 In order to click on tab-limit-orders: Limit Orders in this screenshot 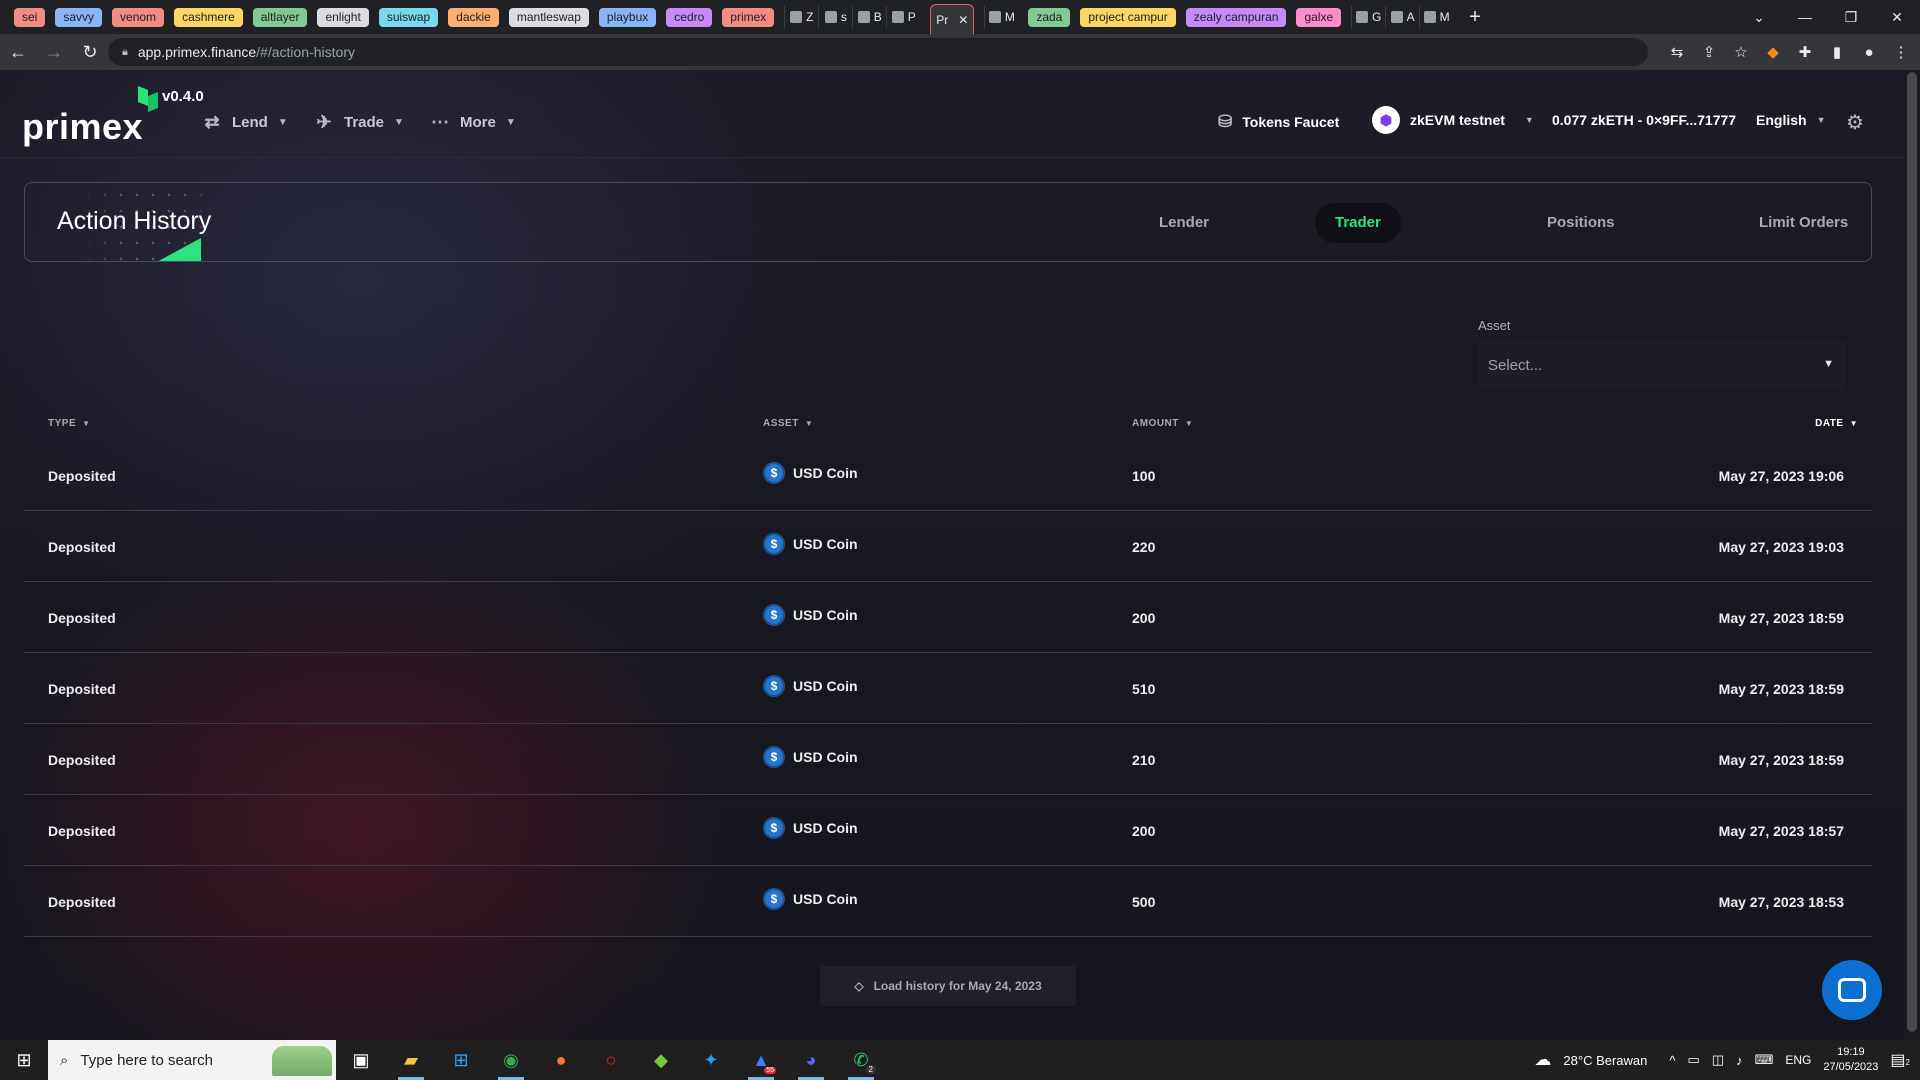, I will do `click(1803, 223)`.